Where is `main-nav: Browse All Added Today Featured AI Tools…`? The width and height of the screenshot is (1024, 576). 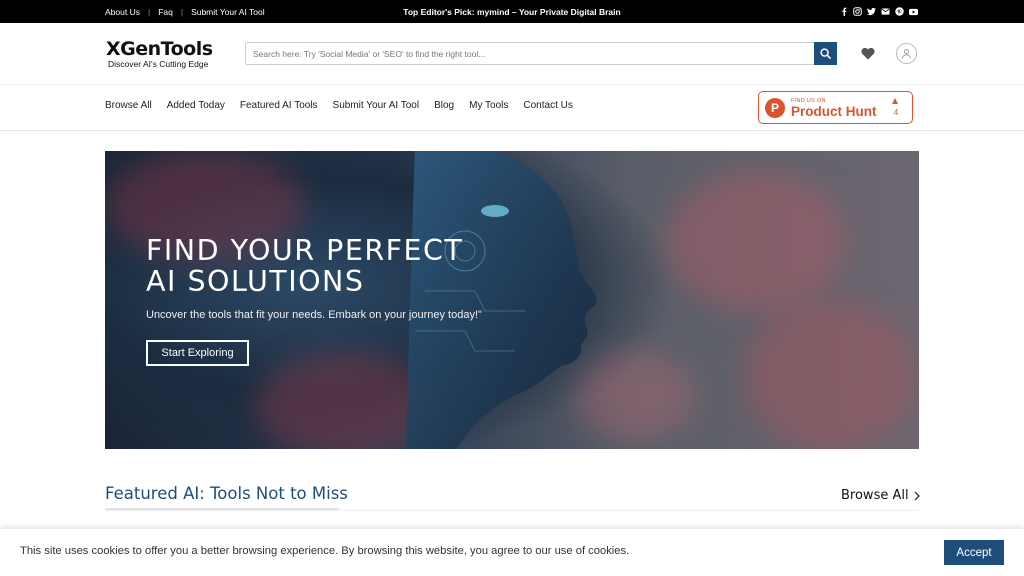 main-nav: Browse All Added Today Featured AI Tools… is located at coordinates (339, 107).